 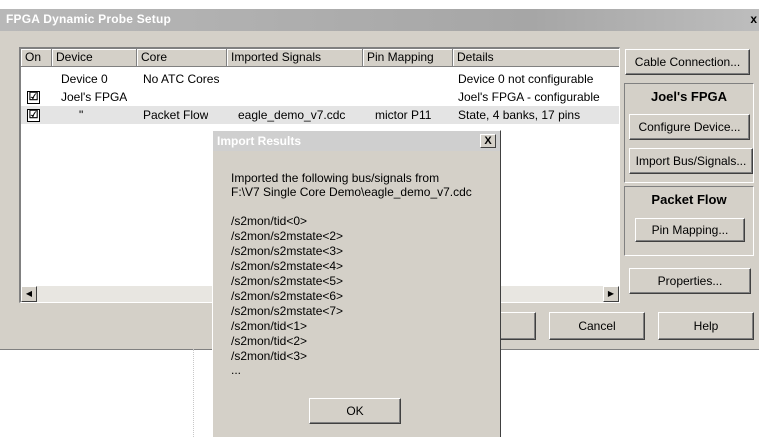 I want to click on details-cell: Joel's FPGA - configurable, so click(x=529, y=97).